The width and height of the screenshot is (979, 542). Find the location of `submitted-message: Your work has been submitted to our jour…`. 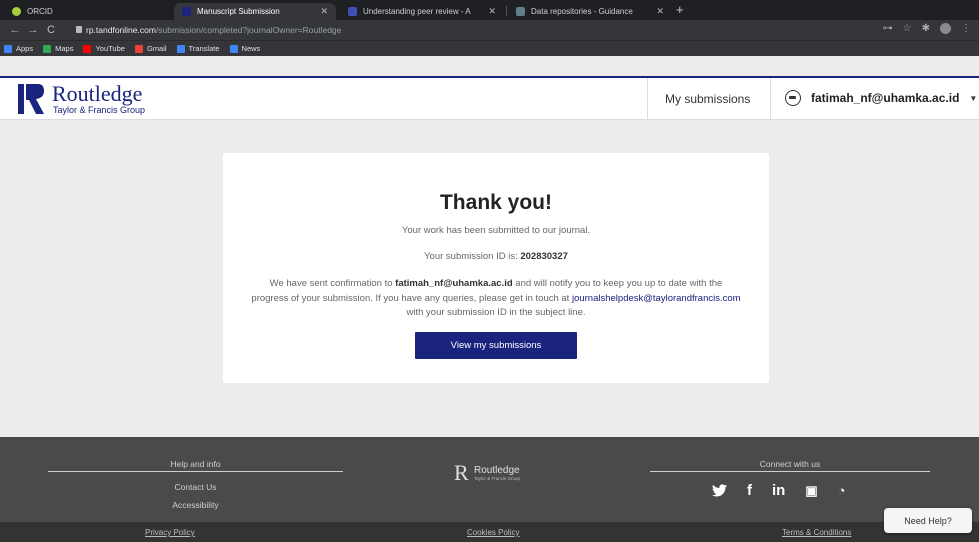

submitted-message: Your work has been submitted to our jour… is located at coordinates (496, 230).